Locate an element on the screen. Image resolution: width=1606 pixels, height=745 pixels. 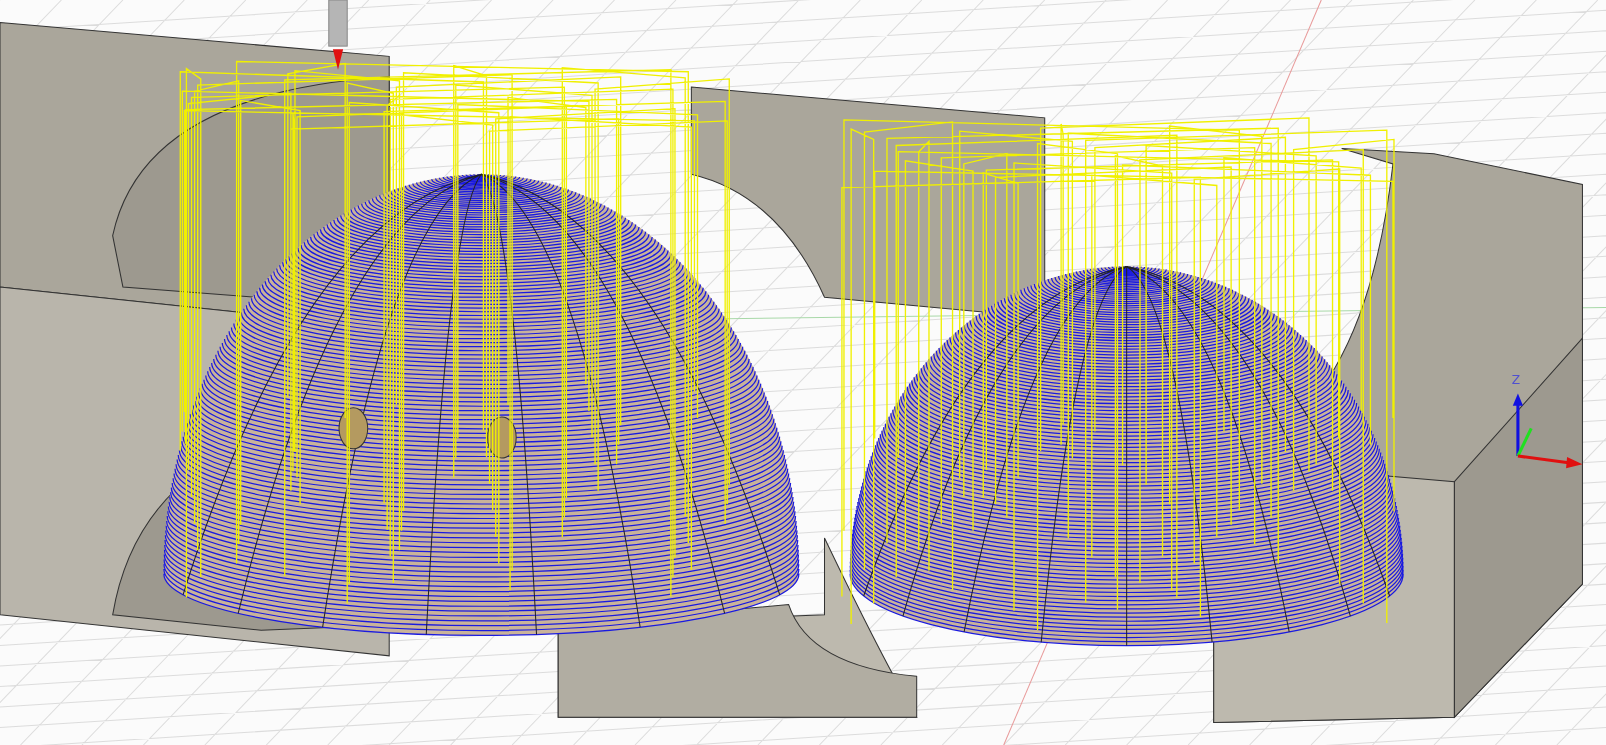
axis-label: Z is located at coordinates (1516, 380).